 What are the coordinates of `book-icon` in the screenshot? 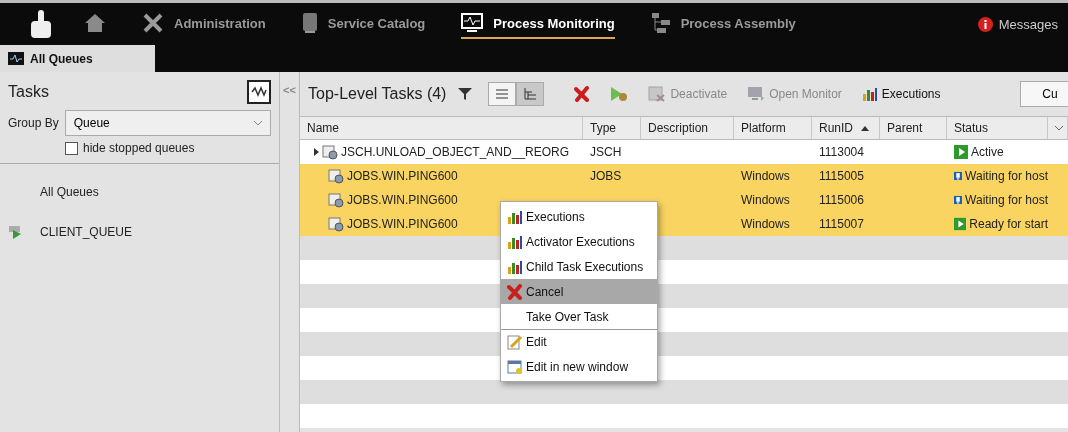 It's located at (309, 23).